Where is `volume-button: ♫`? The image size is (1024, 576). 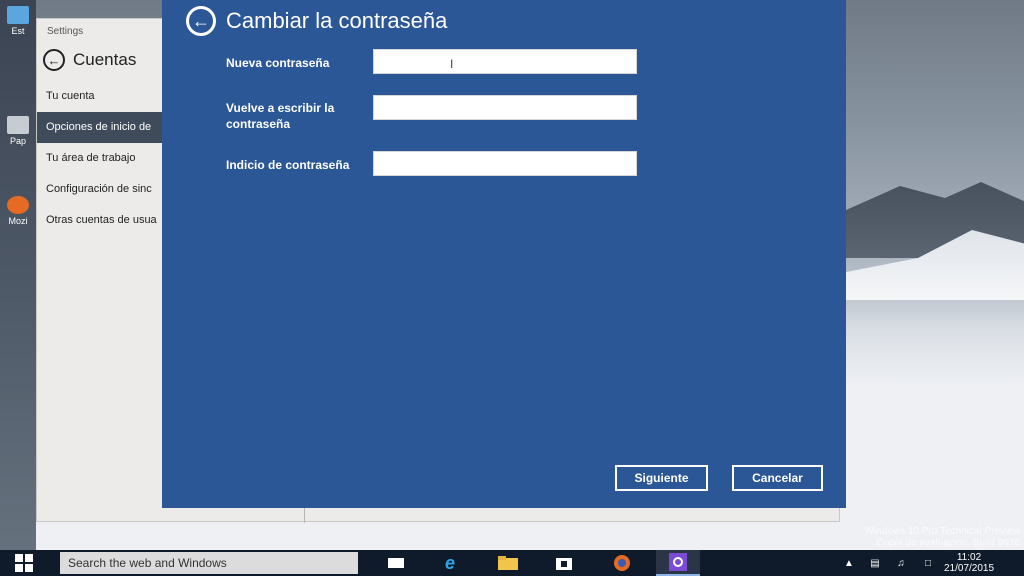
volume-button: ♫ is located at coordinates (901, 563).